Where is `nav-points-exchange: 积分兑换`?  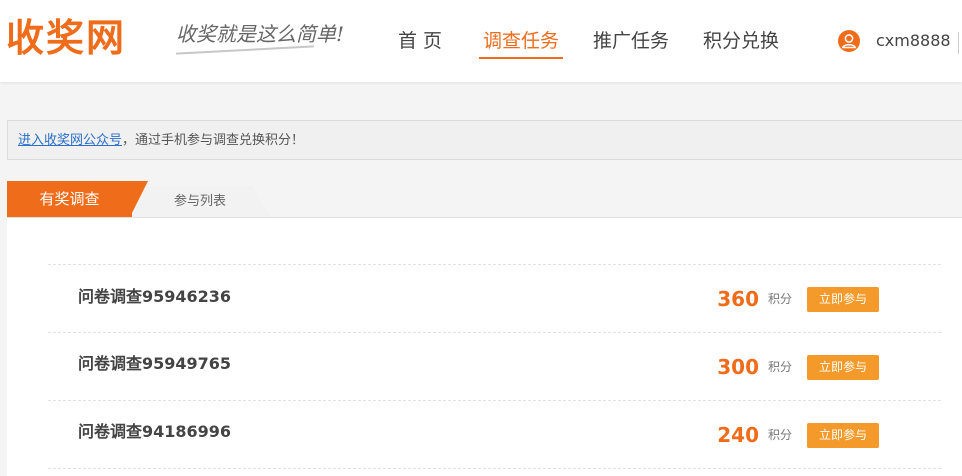
nav-points-exchange: 积分兑换 is located at coordinates (741, 41).